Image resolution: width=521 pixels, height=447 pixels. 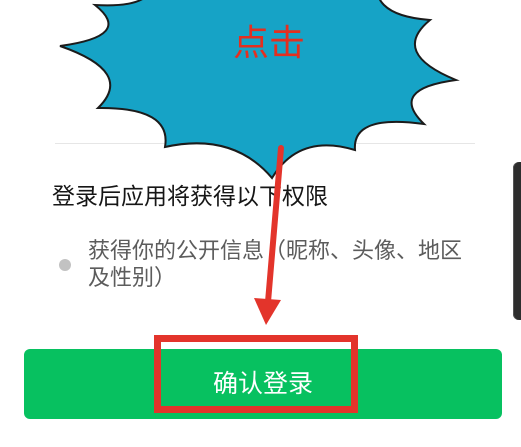 I want to click on callout-text: 点击, so click(x=269, y=43).